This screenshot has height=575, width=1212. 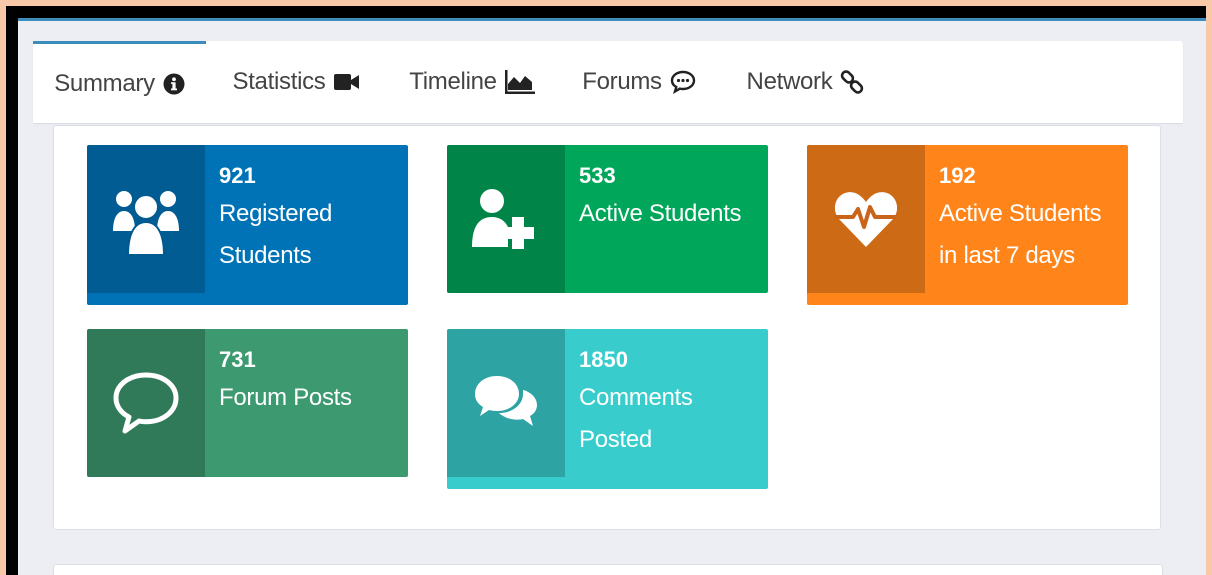 What do you see at coordinates (852, 82) in the screenshot?
I see `link-icon` at bounding box center [852, 82].